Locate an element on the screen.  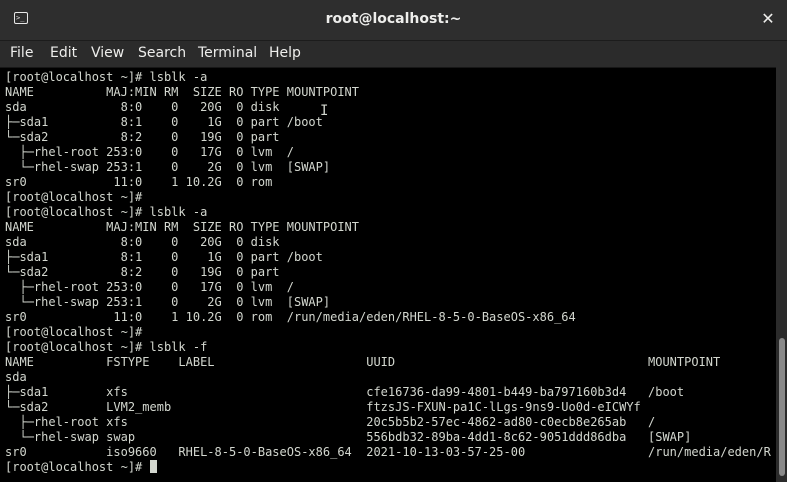
terminal-line: sda is located at coordinates (16, 377).